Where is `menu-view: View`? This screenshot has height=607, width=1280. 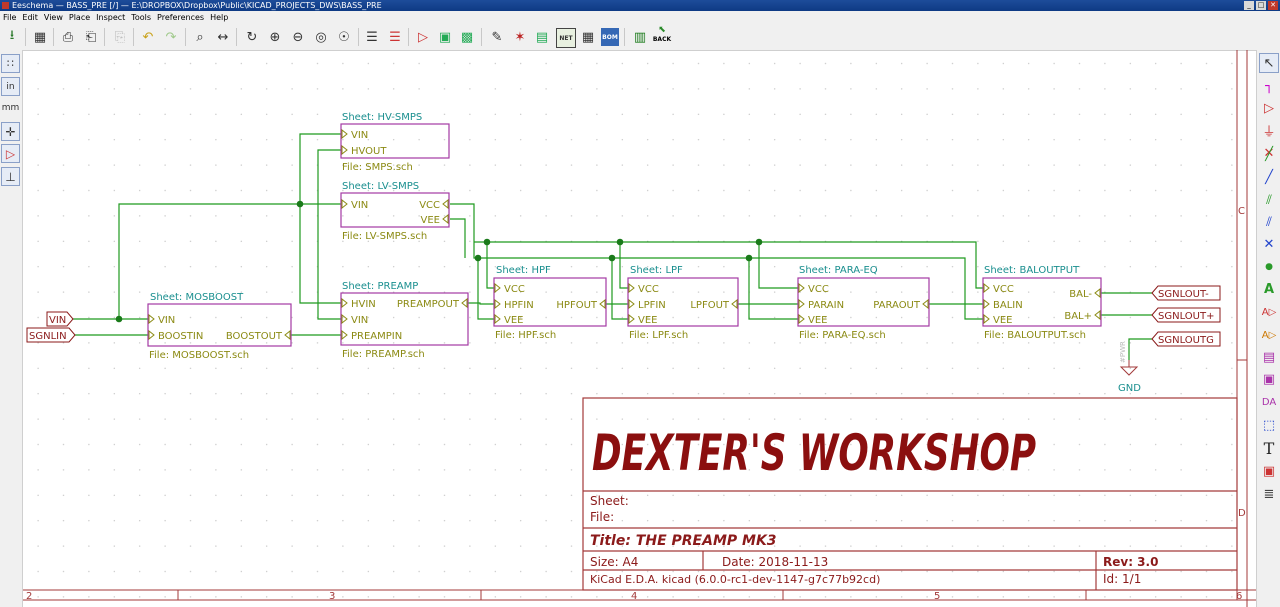
menu-view: View is located at coordinates (53, 17).